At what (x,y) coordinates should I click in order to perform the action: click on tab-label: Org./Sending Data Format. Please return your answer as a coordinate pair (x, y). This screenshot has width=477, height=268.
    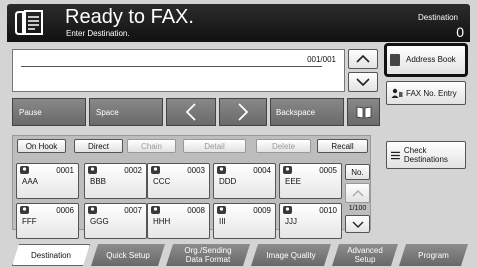
    Looking at the image, I should click on (208, 255).